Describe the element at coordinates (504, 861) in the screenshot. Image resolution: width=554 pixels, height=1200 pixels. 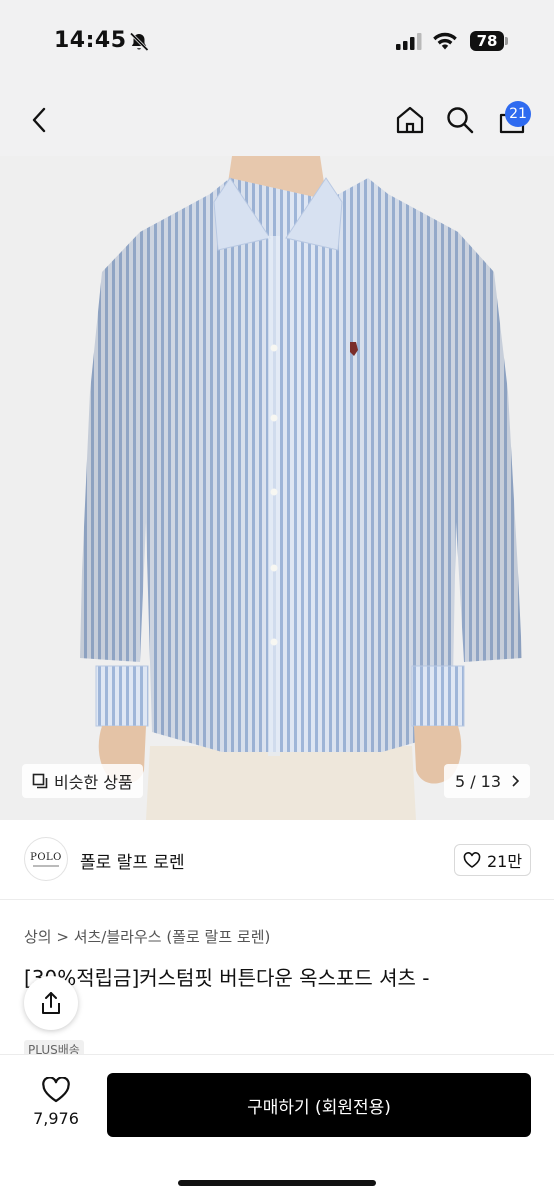
I see `brand-like-count: 21만` at that location.